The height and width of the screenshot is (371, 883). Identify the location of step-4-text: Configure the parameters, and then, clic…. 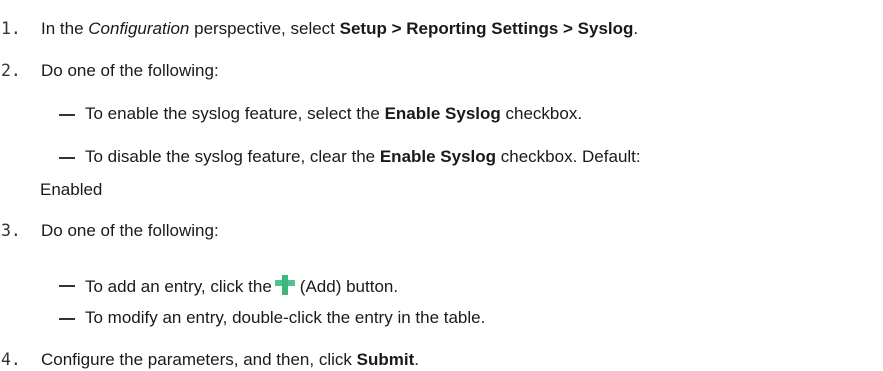
(230, 360).